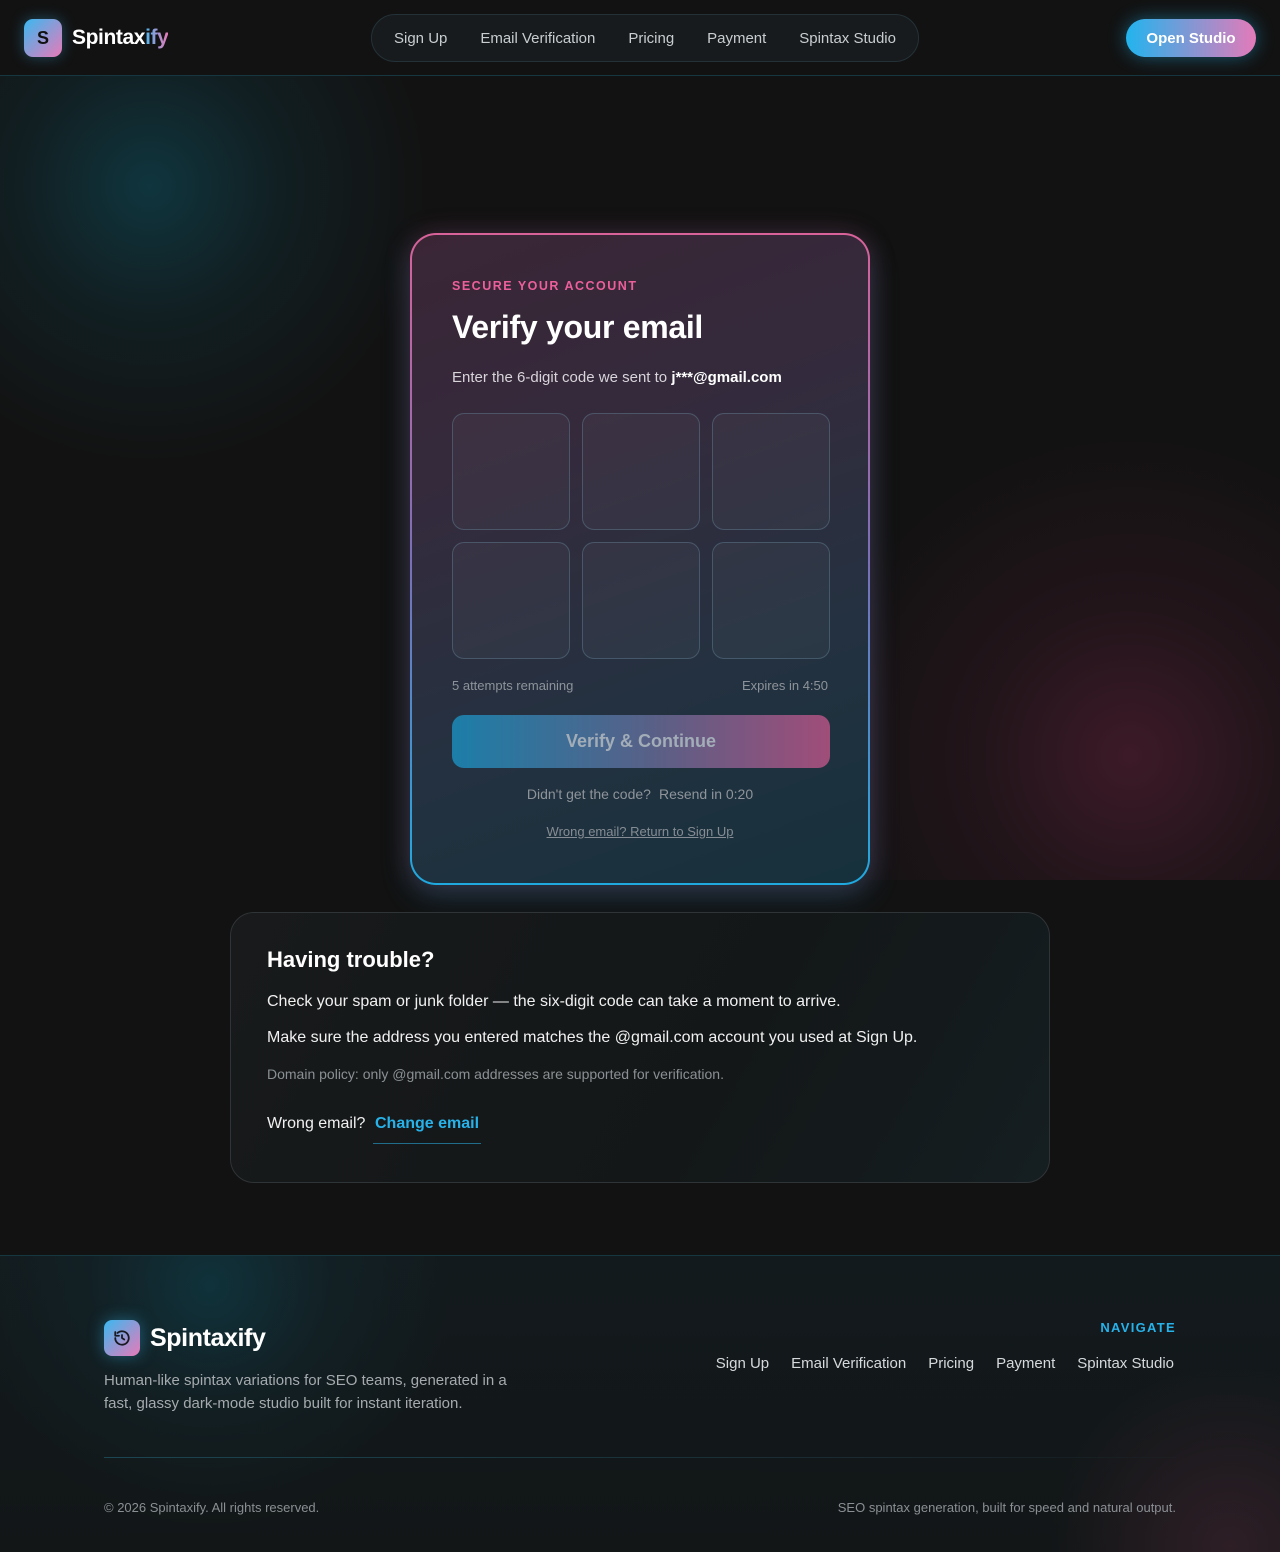 The height and width of the screenshot is (1552, 1280). What do you see at coordinates (726, 377) in the screenshot?
I see `masked-email: j***@gmail.com` at bounding box center [726, 377].